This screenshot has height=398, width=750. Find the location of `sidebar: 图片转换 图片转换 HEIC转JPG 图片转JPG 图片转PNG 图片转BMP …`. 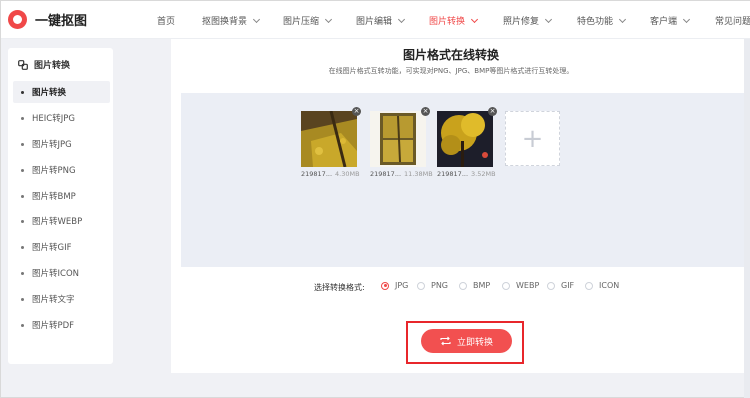

sidebar: 图片转换 图片转换 HEIC转JPG 图片转JPG 图片转PNG 图片转BMP … is located at coordinates (60, 206).